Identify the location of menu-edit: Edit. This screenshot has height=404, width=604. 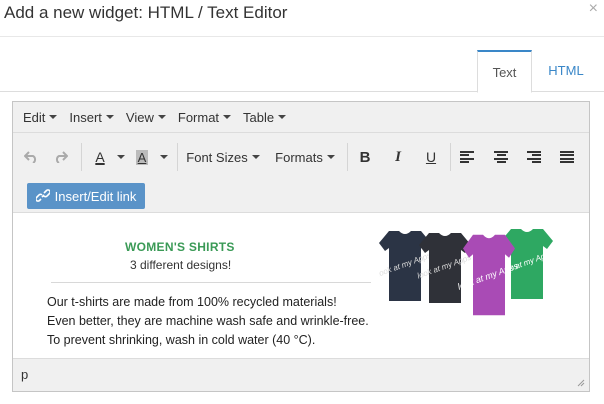
(40, 117).